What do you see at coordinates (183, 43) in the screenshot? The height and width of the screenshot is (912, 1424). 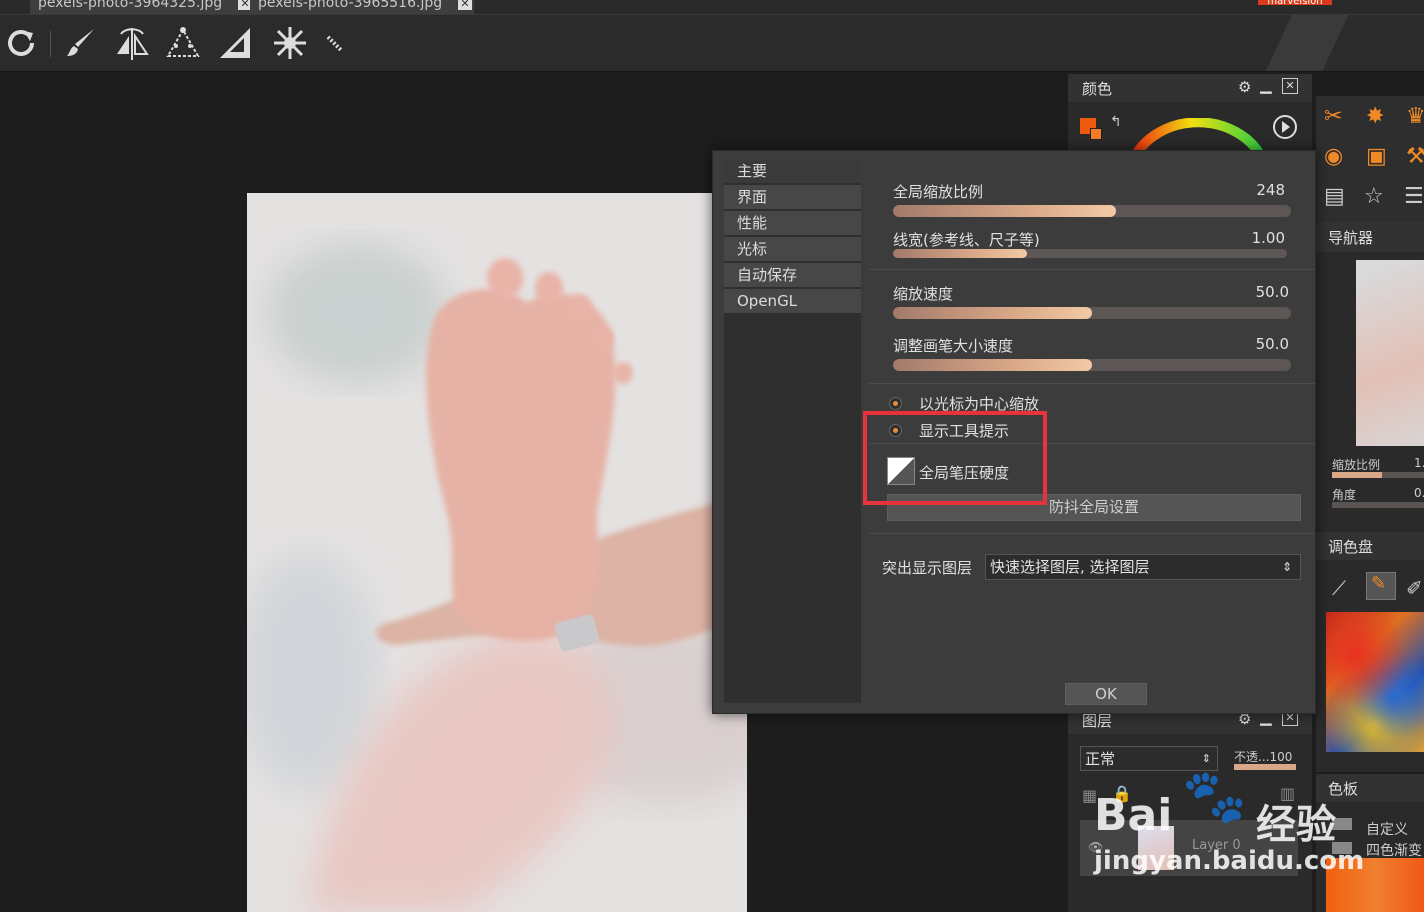 I see `perspective-icon` at bounding box center [183, 43].